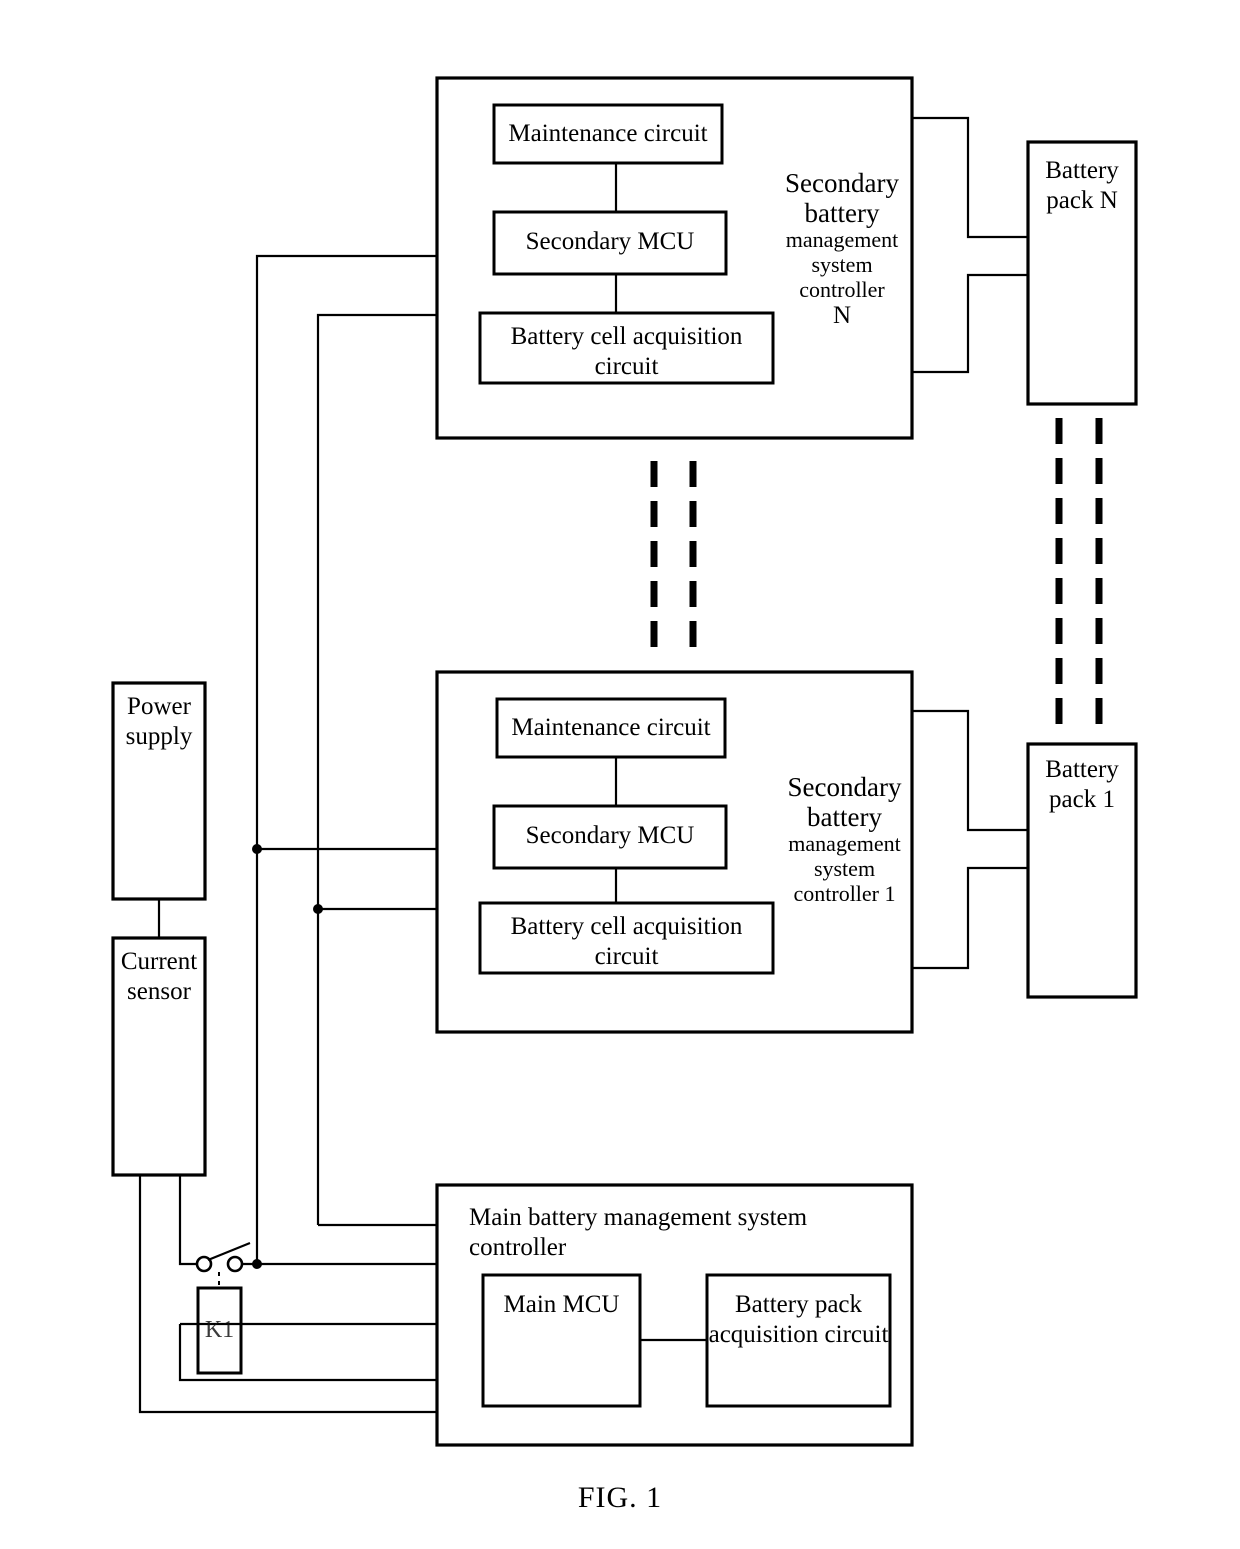  What do you see at coordinates (159, 706) in the screenshot?
I see `power-supply-line1: Power` at bounding box center [159, 706].